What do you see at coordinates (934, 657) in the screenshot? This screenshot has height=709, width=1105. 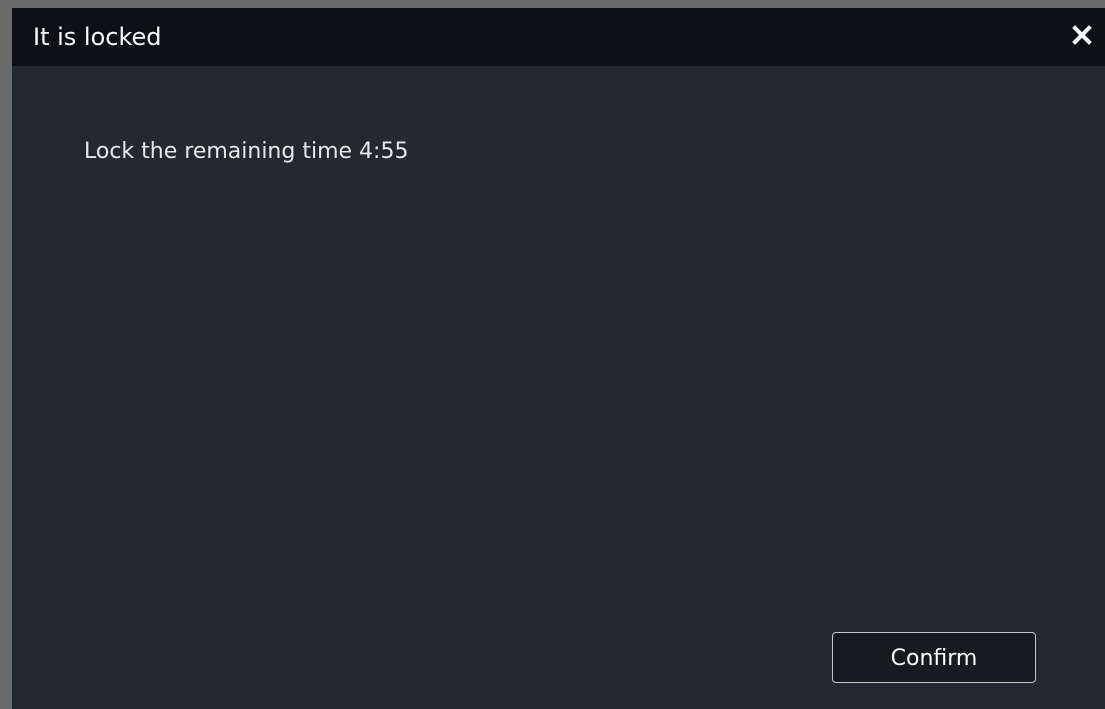 I see `confirm-button: Confirm` at bounding box center [934, 657].